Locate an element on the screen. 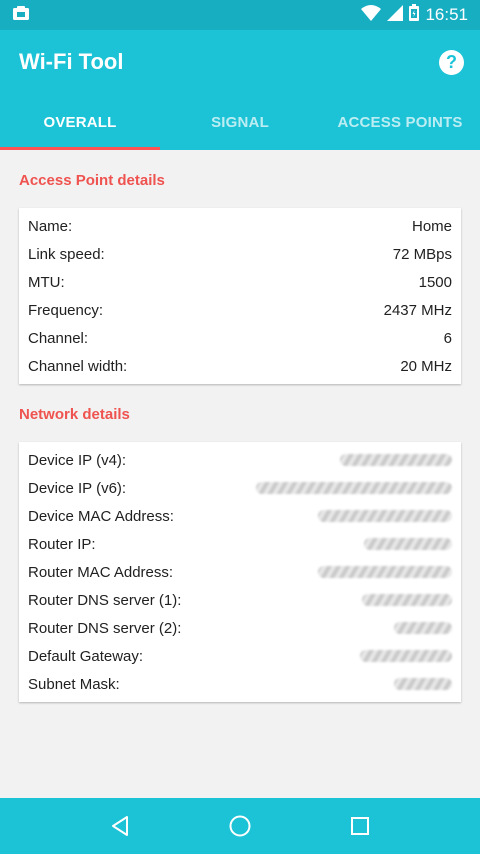 The width and height of the screenshot is (480, 854). table-row: Name: Home is located at coordinates (240, 226).